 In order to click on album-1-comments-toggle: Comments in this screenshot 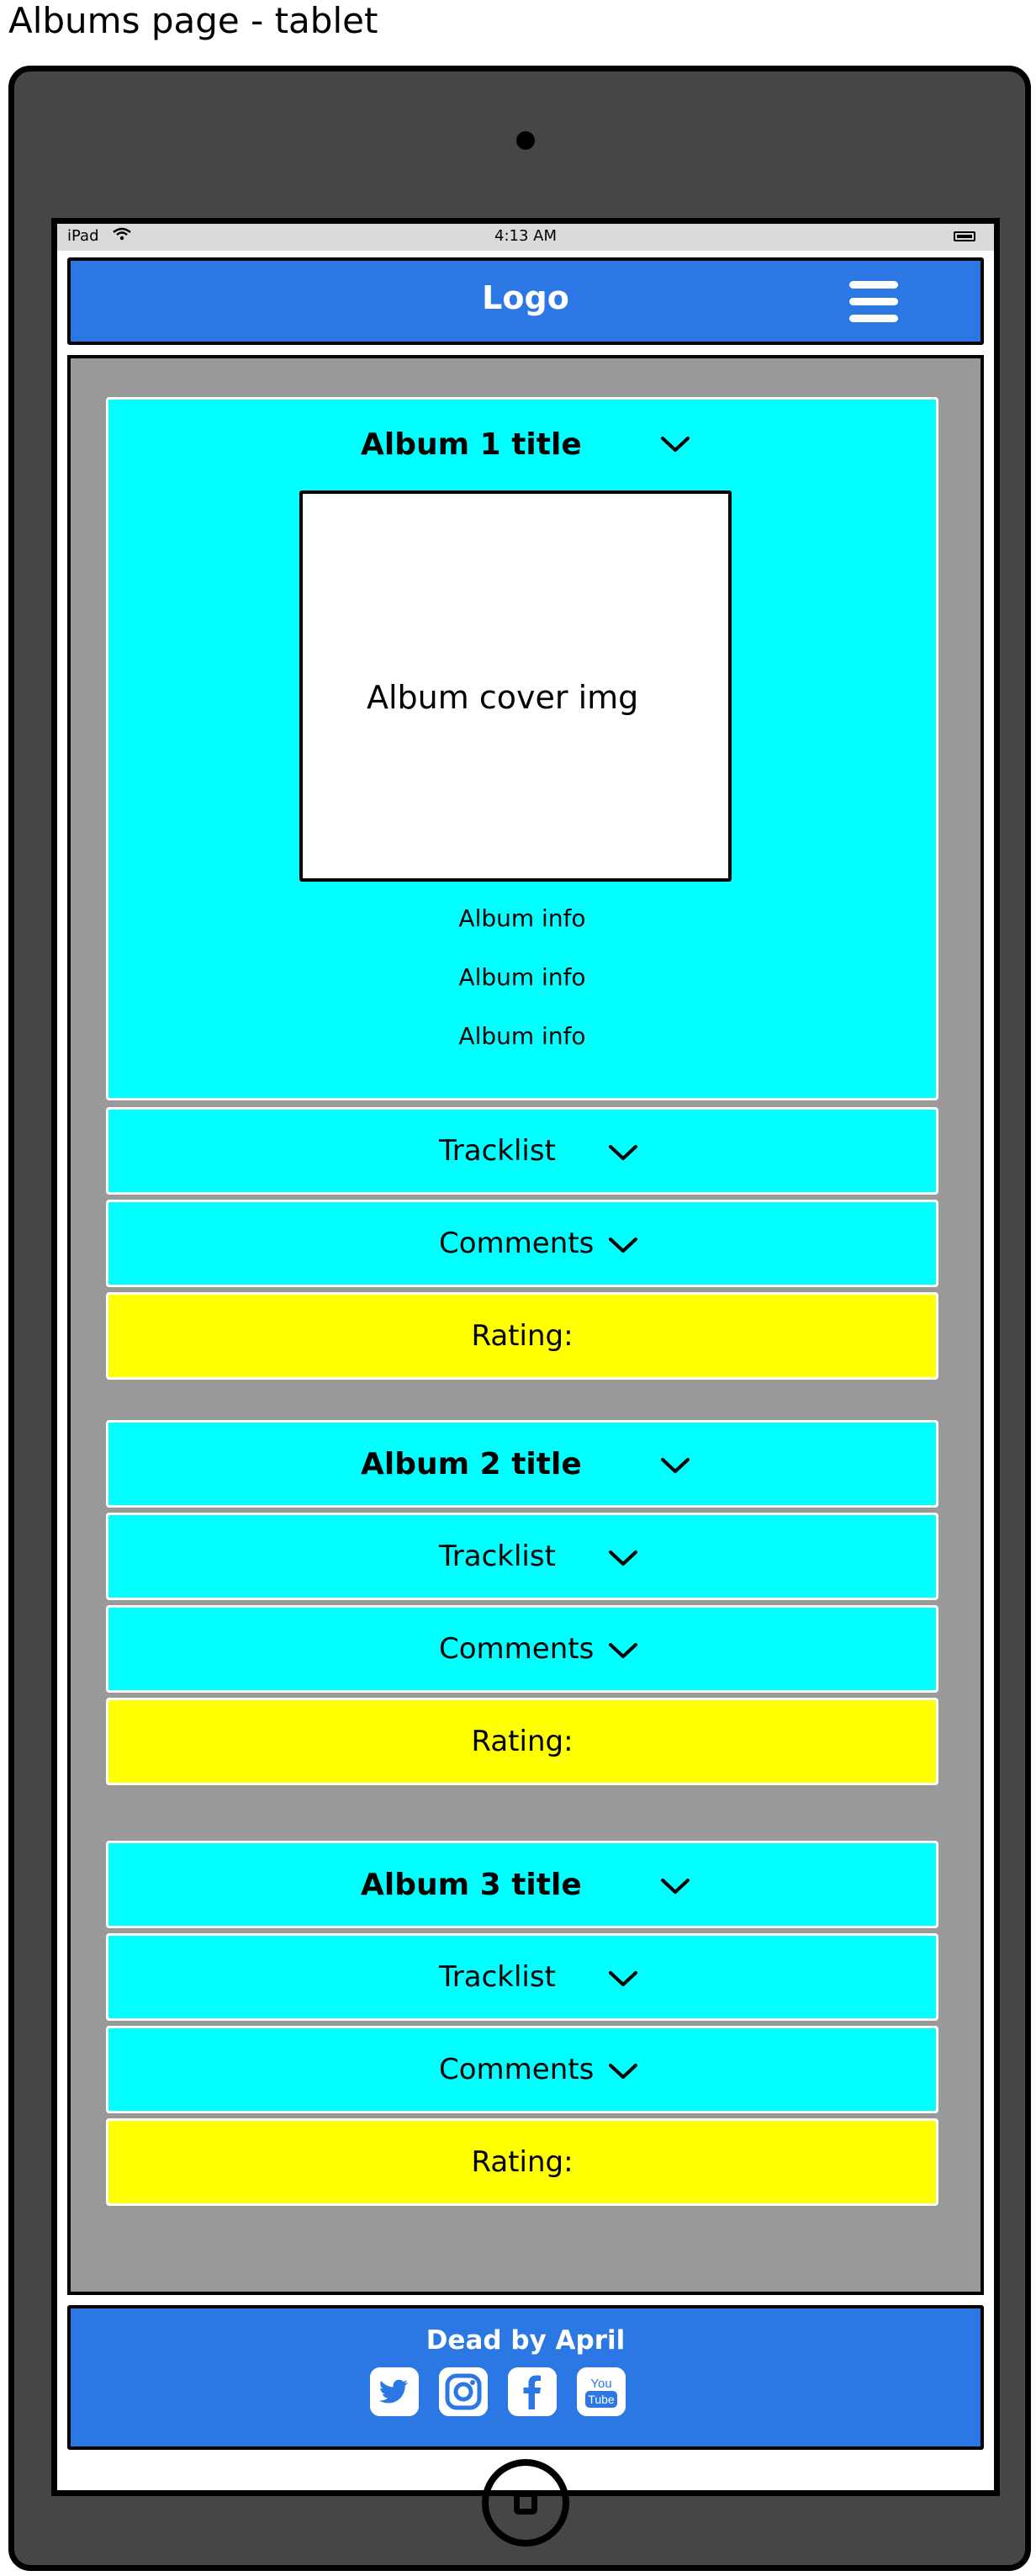, I will do `click(522, 1243)`.